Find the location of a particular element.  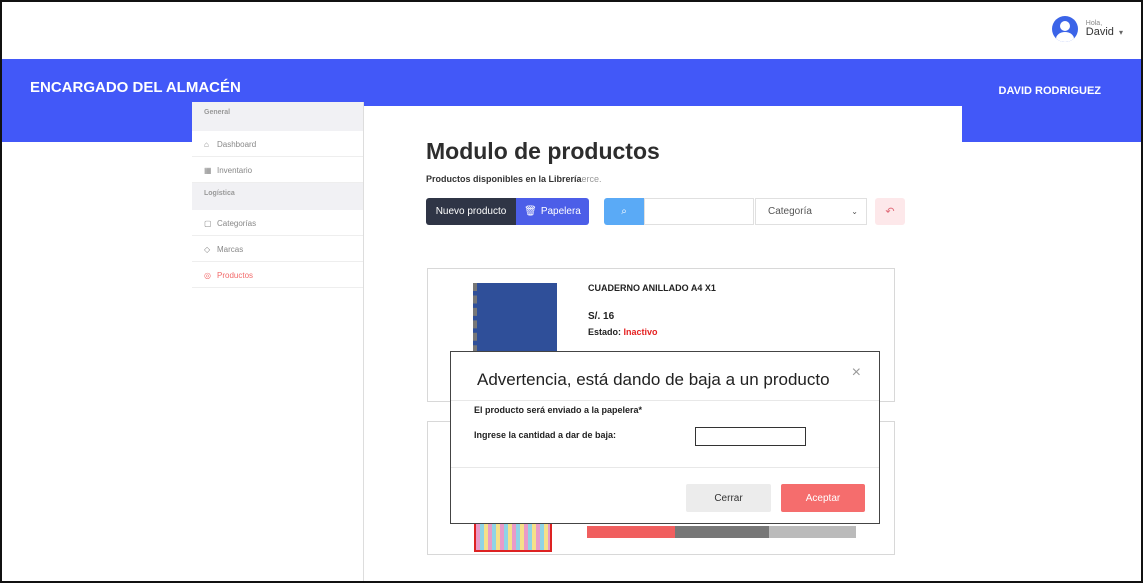

close-icon: × is located at coordinates (856, 373).